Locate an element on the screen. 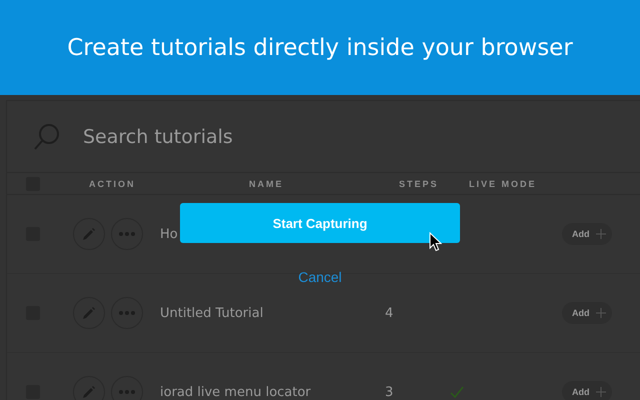 The height and width of the screenshot is (400, 640). search-field: Search tutorials is located at coordinates (283, 137).